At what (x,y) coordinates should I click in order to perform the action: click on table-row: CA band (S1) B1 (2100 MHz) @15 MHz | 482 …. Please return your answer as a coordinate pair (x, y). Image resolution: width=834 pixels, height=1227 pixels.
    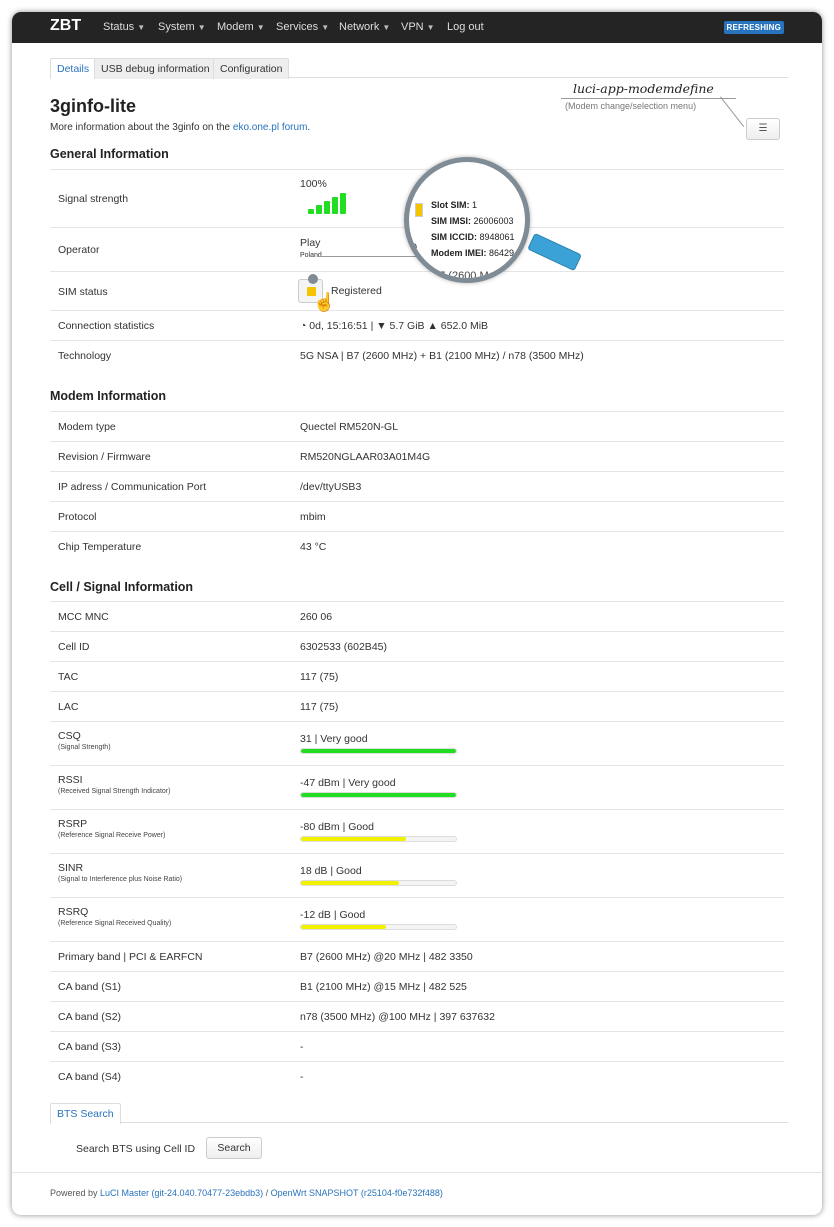
    Looking at the image, I should click on (417, 987).